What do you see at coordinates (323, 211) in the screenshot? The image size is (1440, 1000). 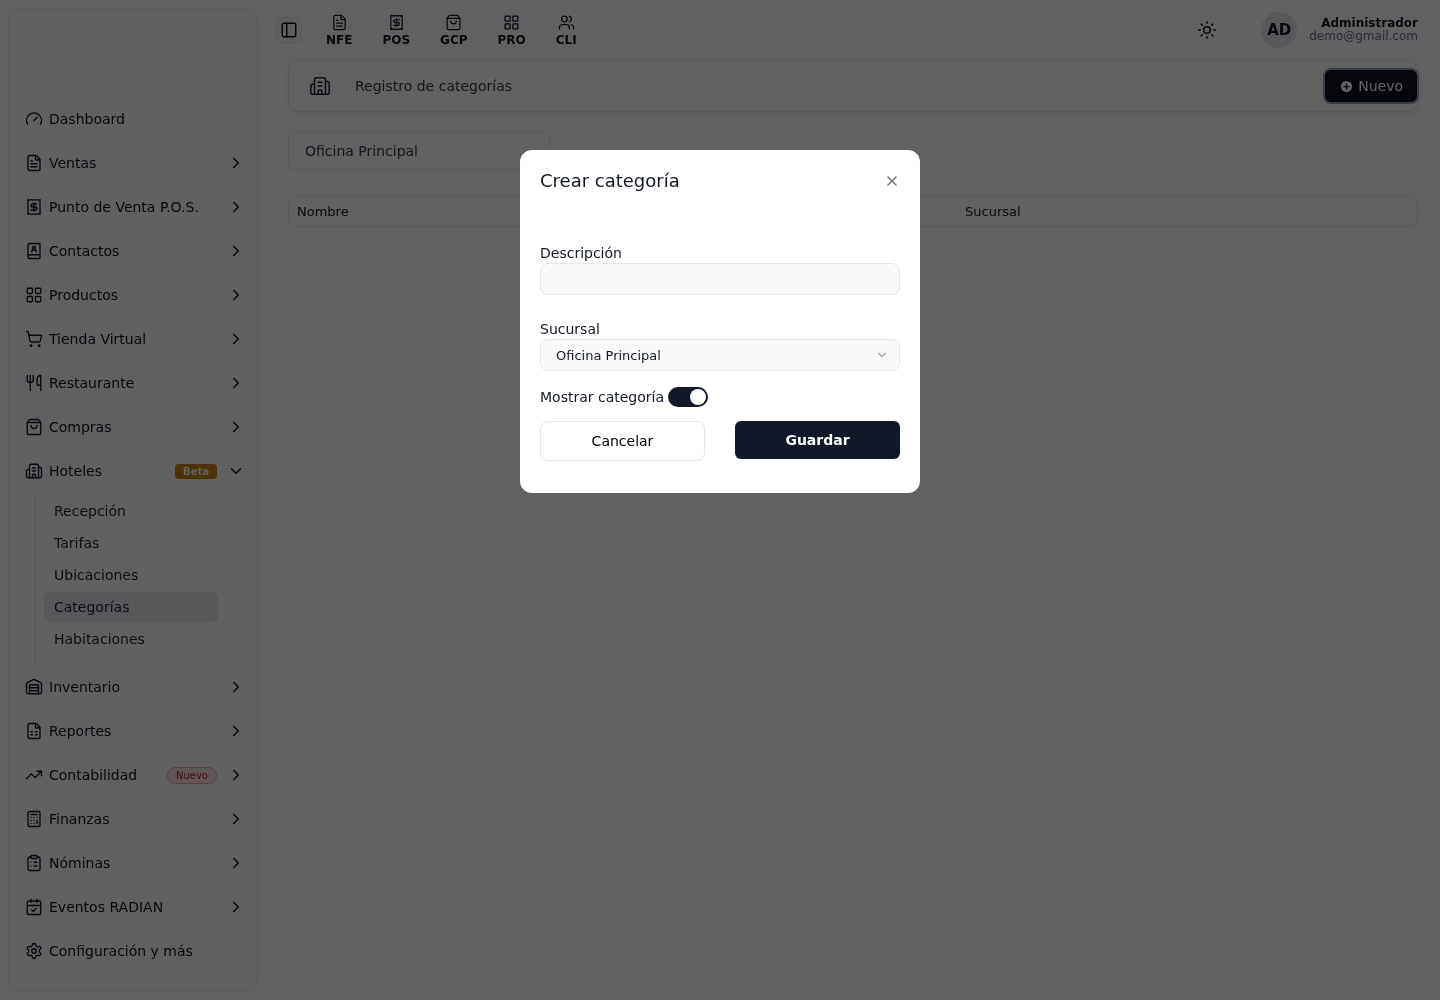 I see `column-header: Nombre` at bounding box center [323, 211].